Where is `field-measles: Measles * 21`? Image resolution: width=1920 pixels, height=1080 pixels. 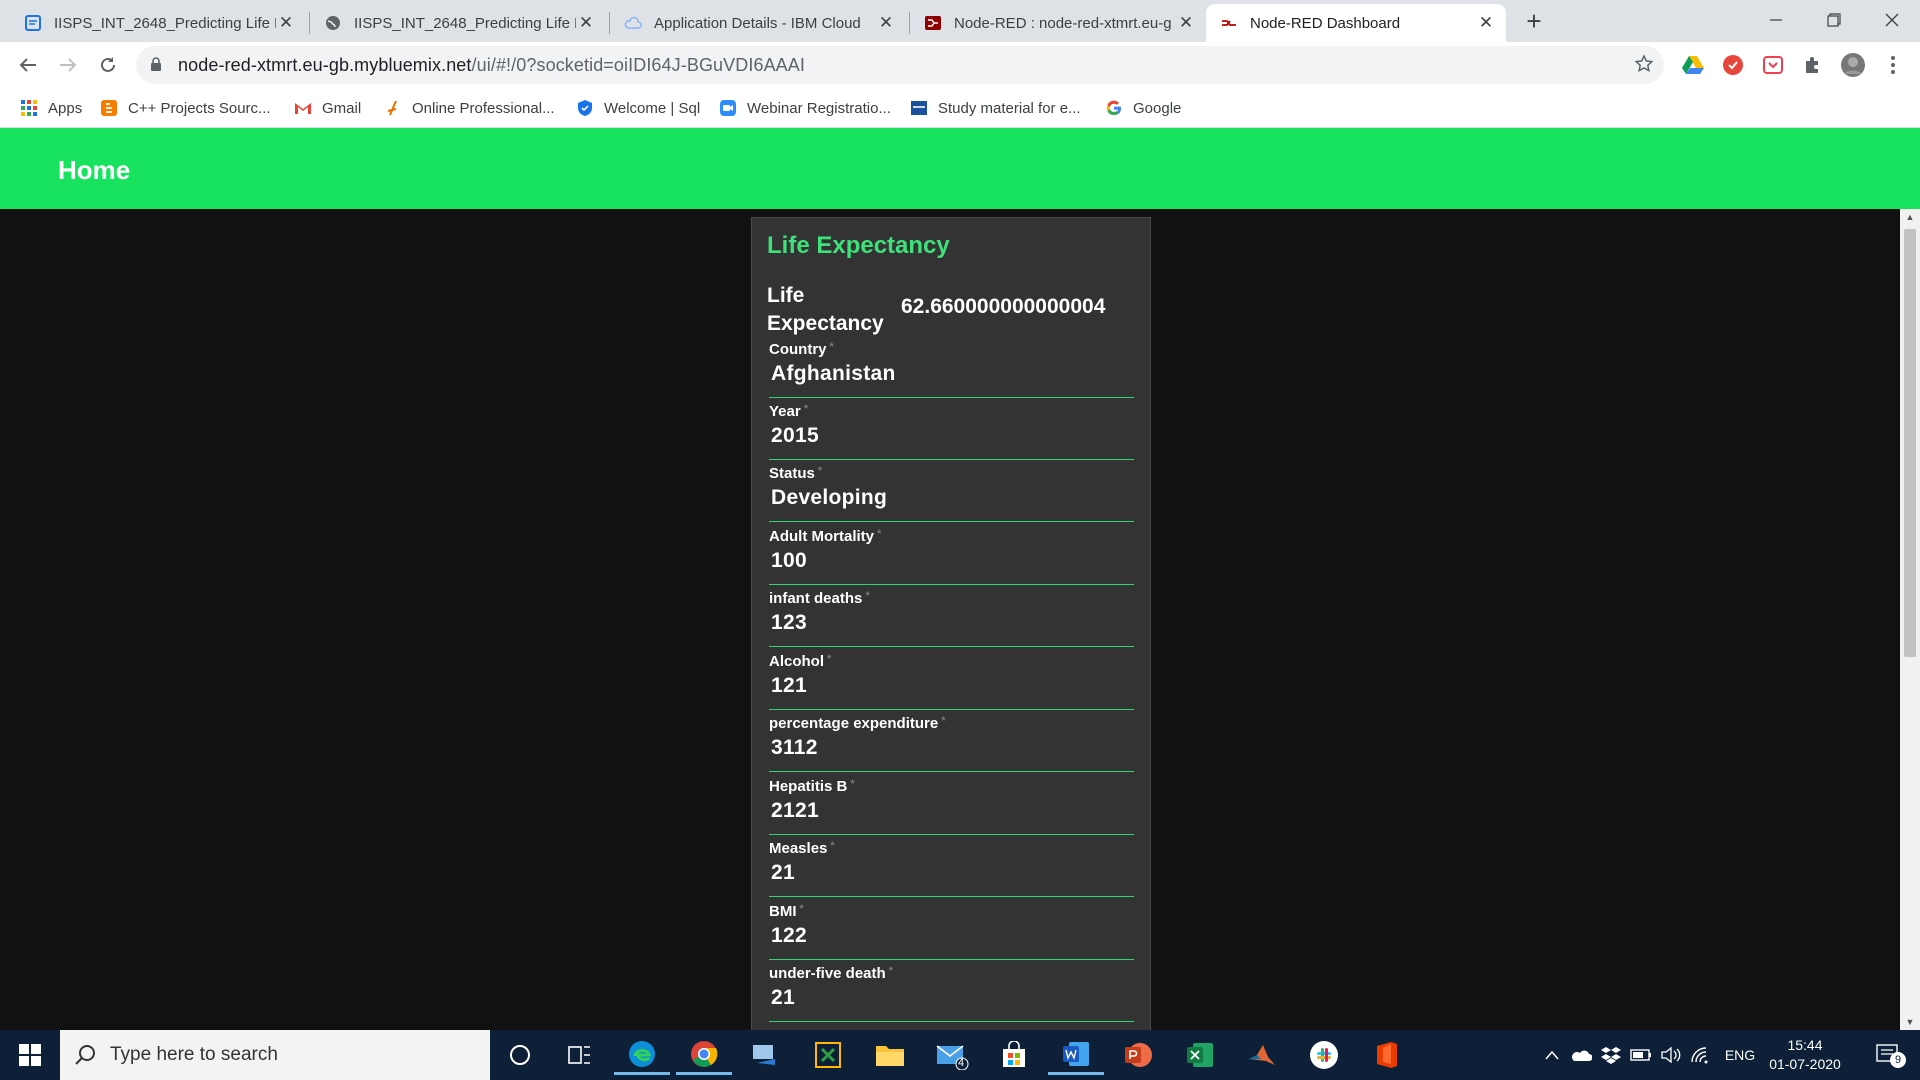
field-measles: Measles * 21 is located at coordinates (951, 866).